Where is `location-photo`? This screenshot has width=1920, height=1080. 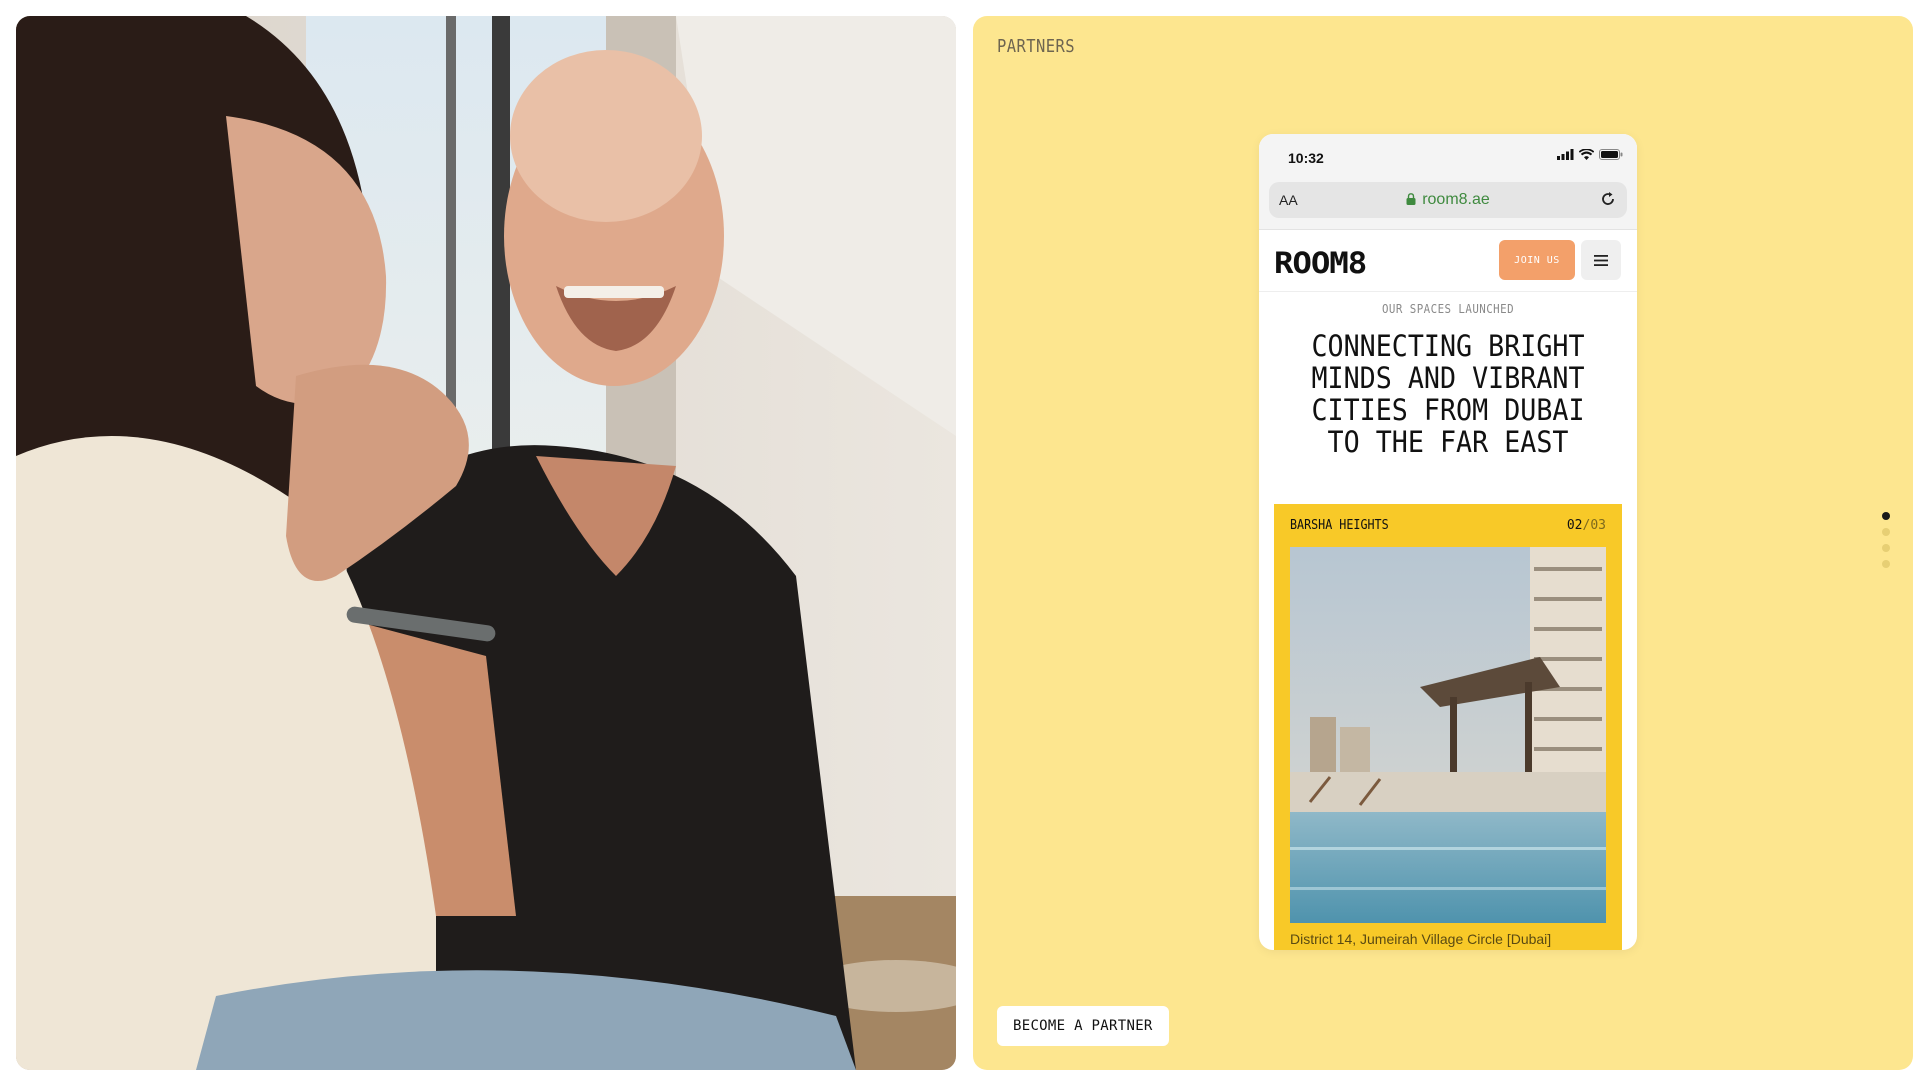
location-photo is located at coordinates (1448, 735).